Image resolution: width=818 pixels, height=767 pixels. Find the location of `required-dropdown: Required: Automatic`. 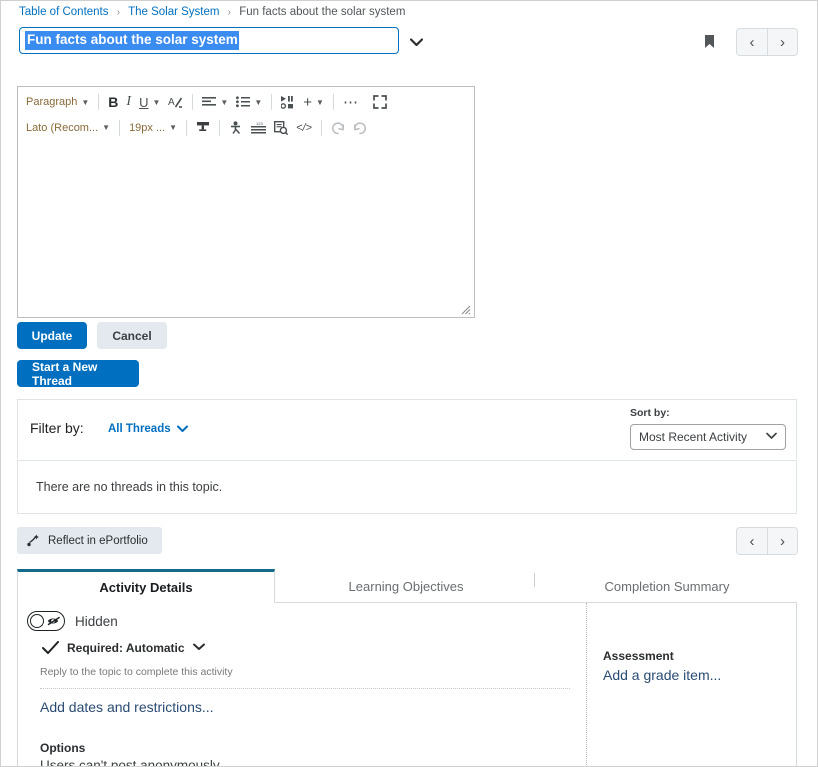

required-dropdown: Required: Automatic is located at coordinates (123, 648).